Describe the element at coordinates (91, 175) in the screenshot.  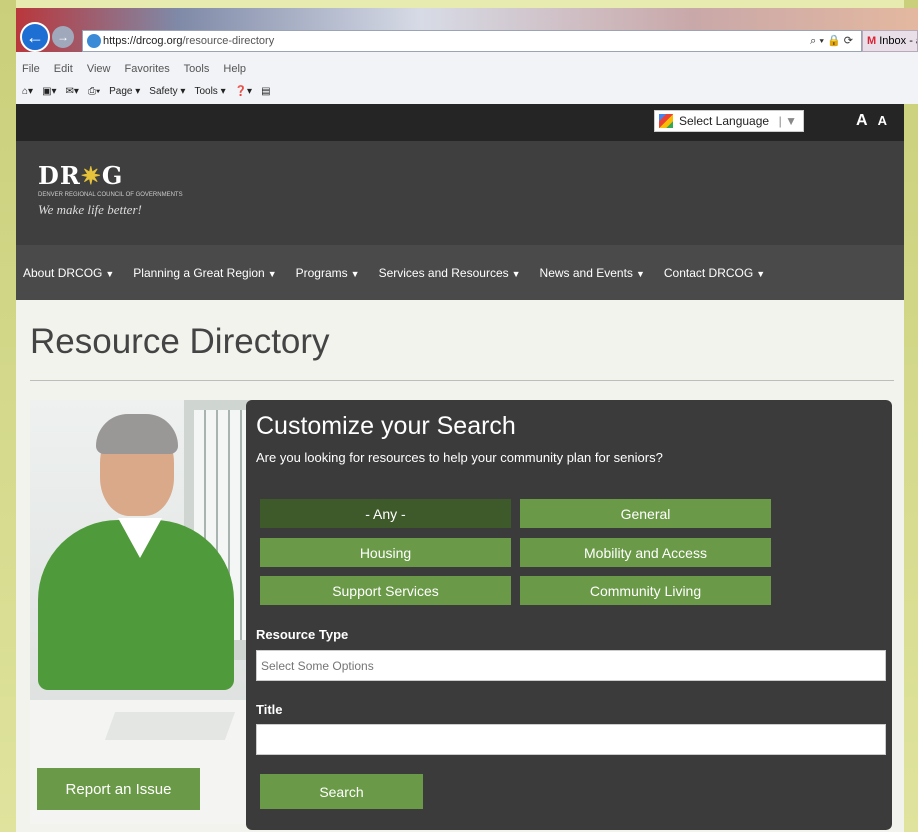
I see `logo-star-icon: ✷` at that location.